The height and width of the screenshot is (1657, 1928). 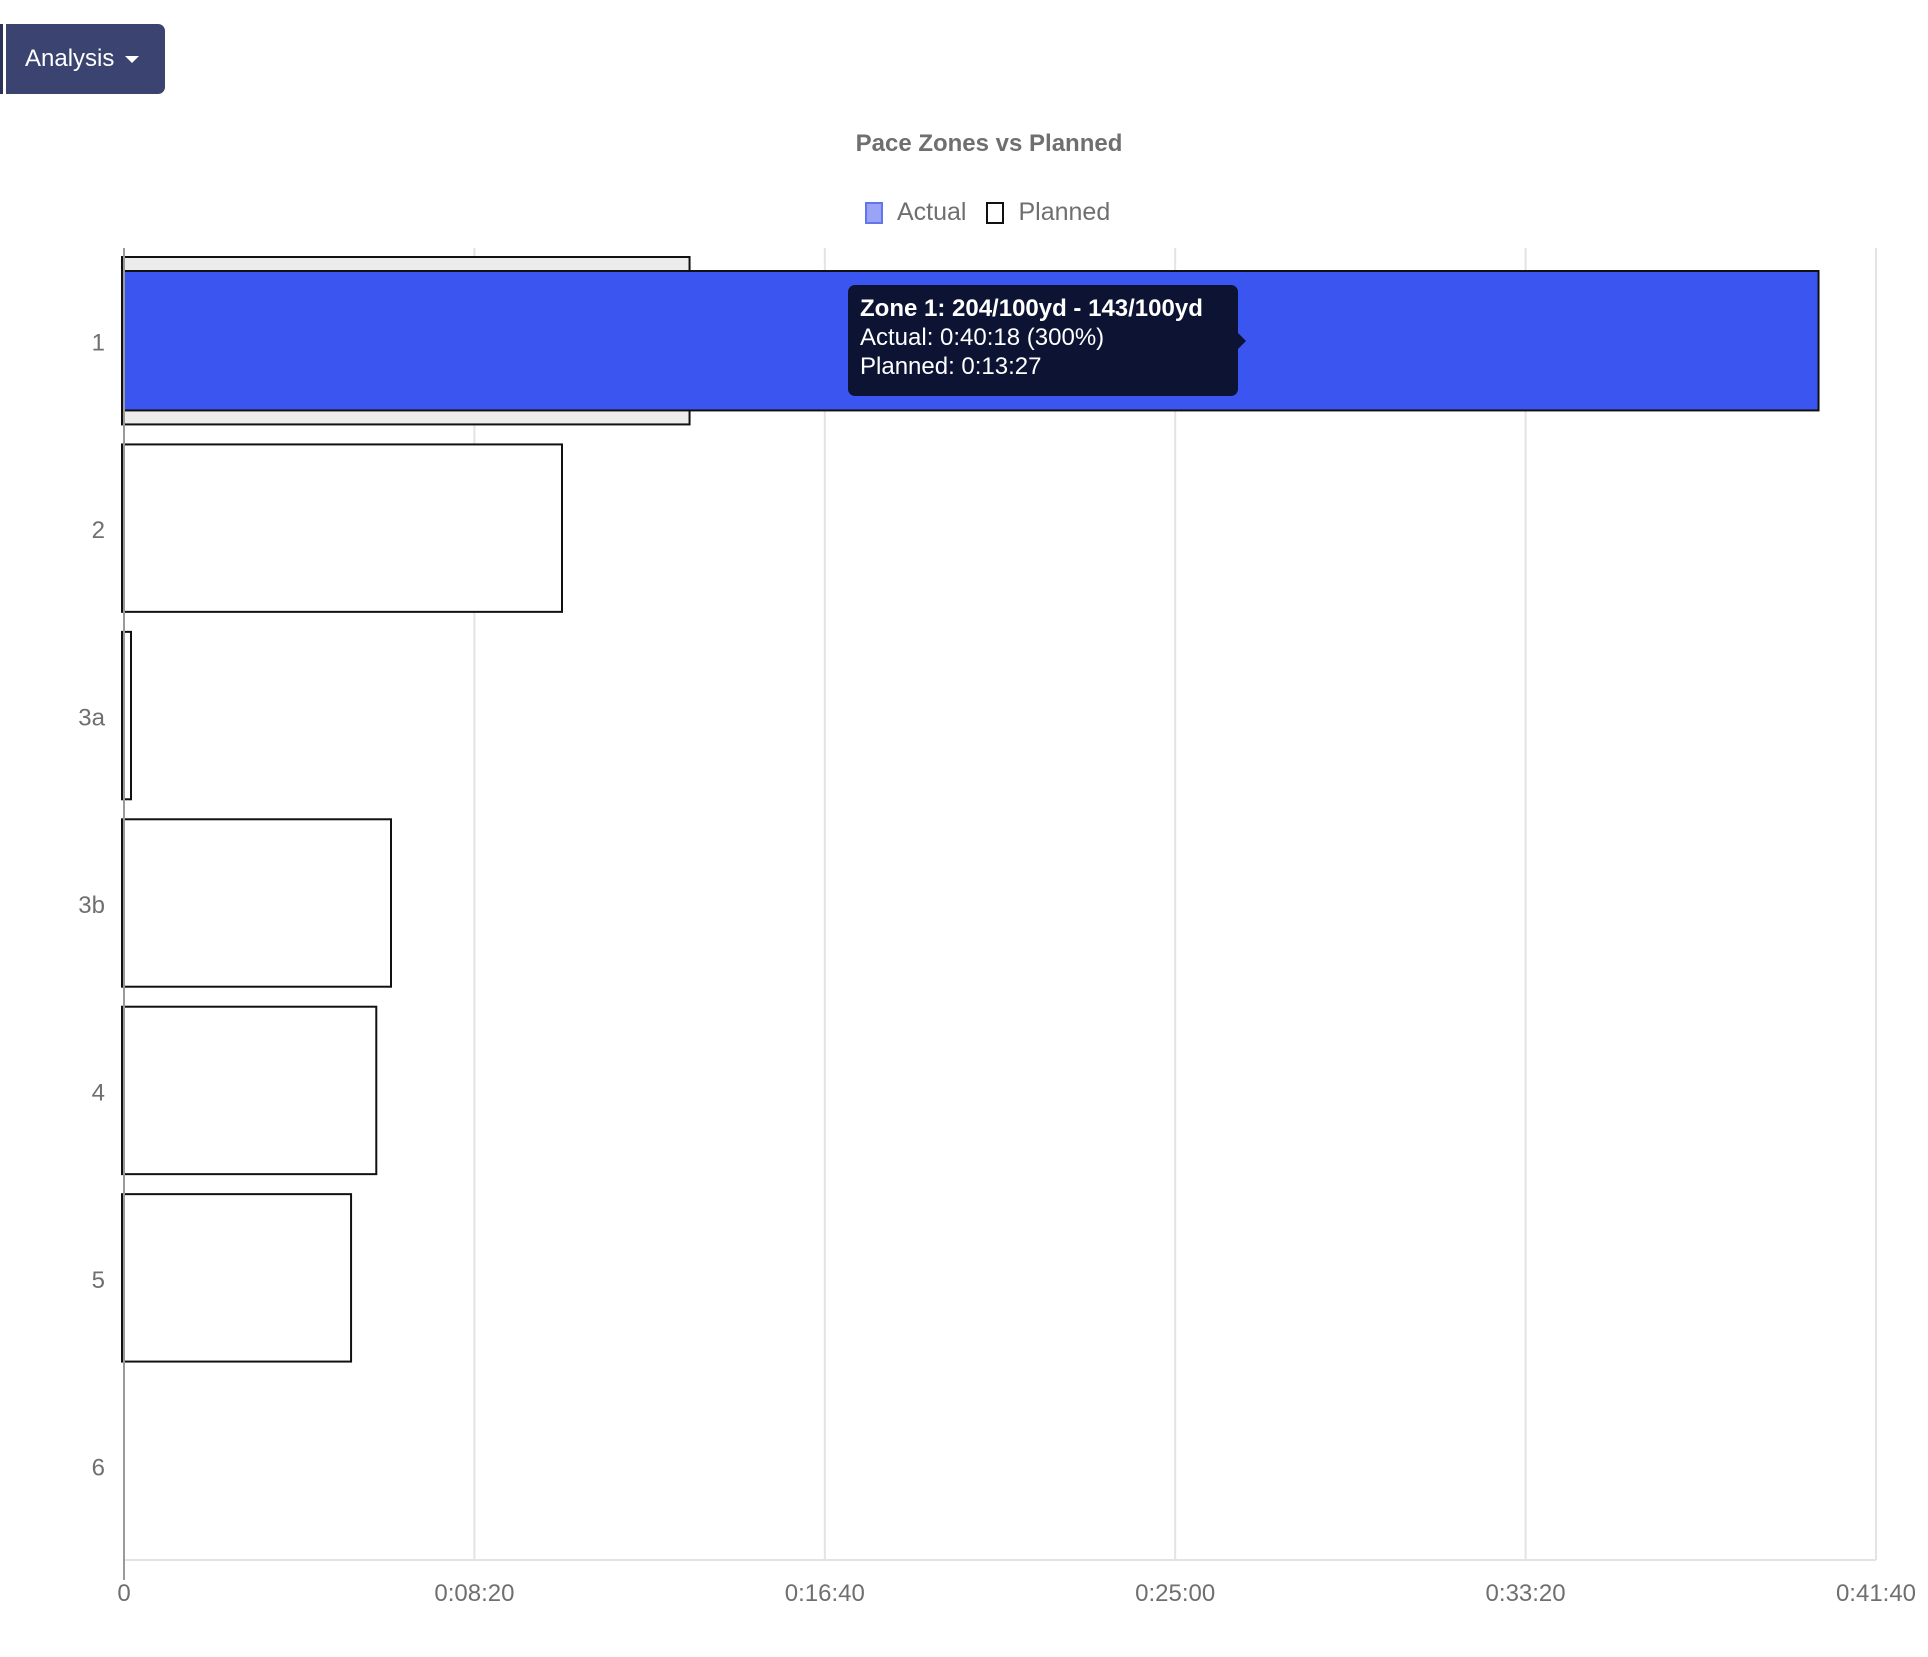 What do you see at coordinates (98, 1280) in the screenshot?
I see `y-category-label: 5` at bounding box center [98, 1280].